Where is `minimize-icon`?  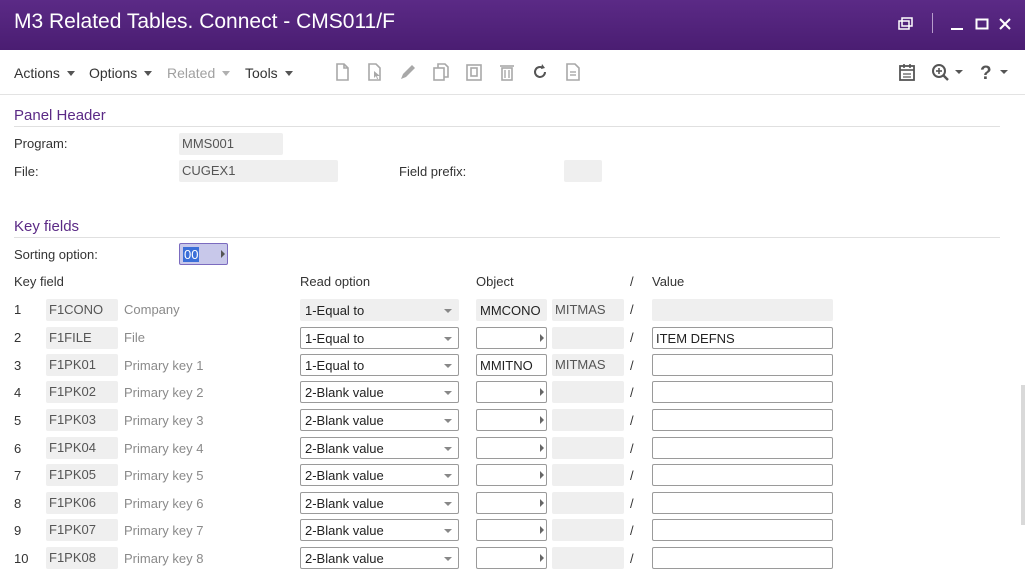
minimize-icon is located at coordinates (957, 24).